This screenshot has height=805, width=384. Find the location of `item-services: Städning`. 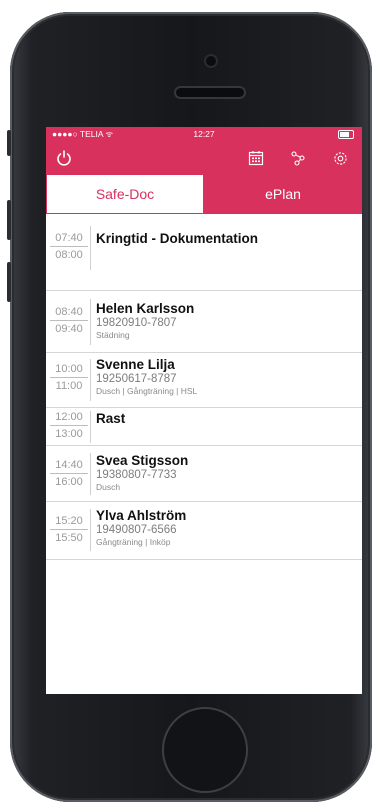

item-services: Städning is located at coordinates (113, 335).